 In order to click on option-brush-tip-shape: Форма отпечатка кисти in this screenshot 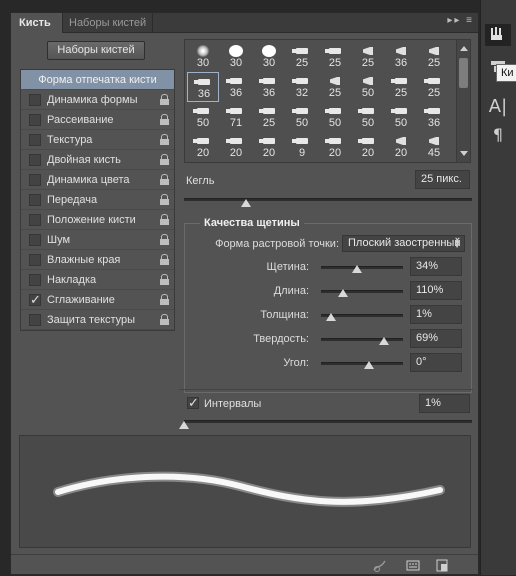, I will do `click(97, 80)`.